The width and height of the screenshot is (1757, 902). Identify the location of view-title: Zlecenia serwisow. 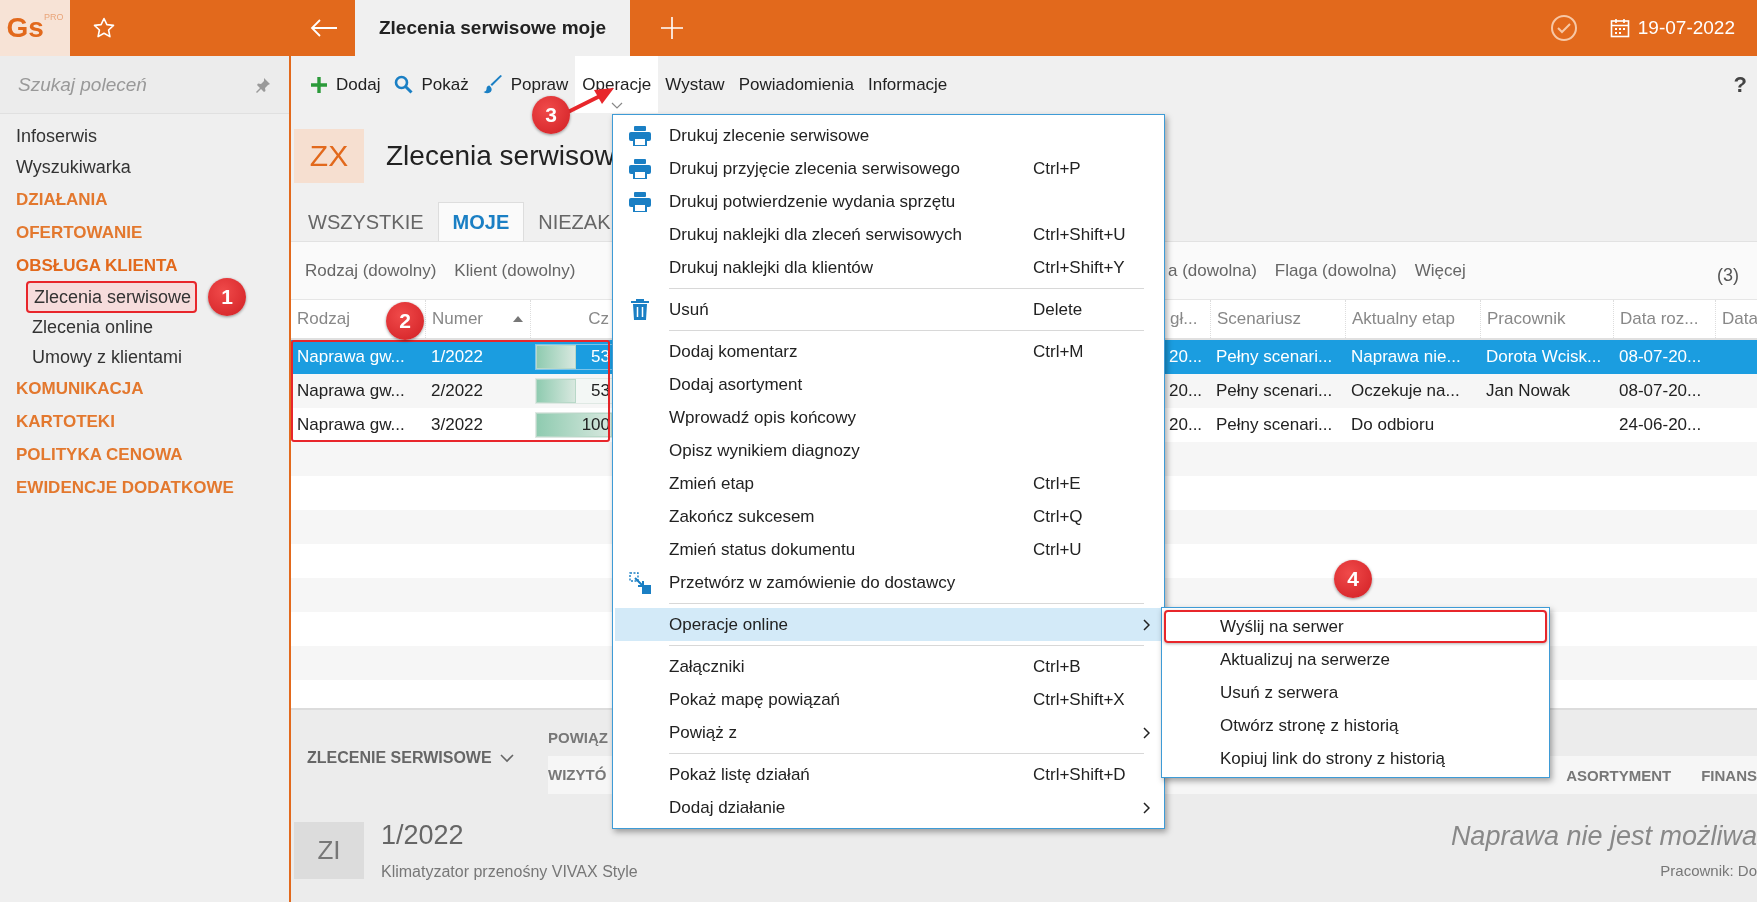
(500, 155).